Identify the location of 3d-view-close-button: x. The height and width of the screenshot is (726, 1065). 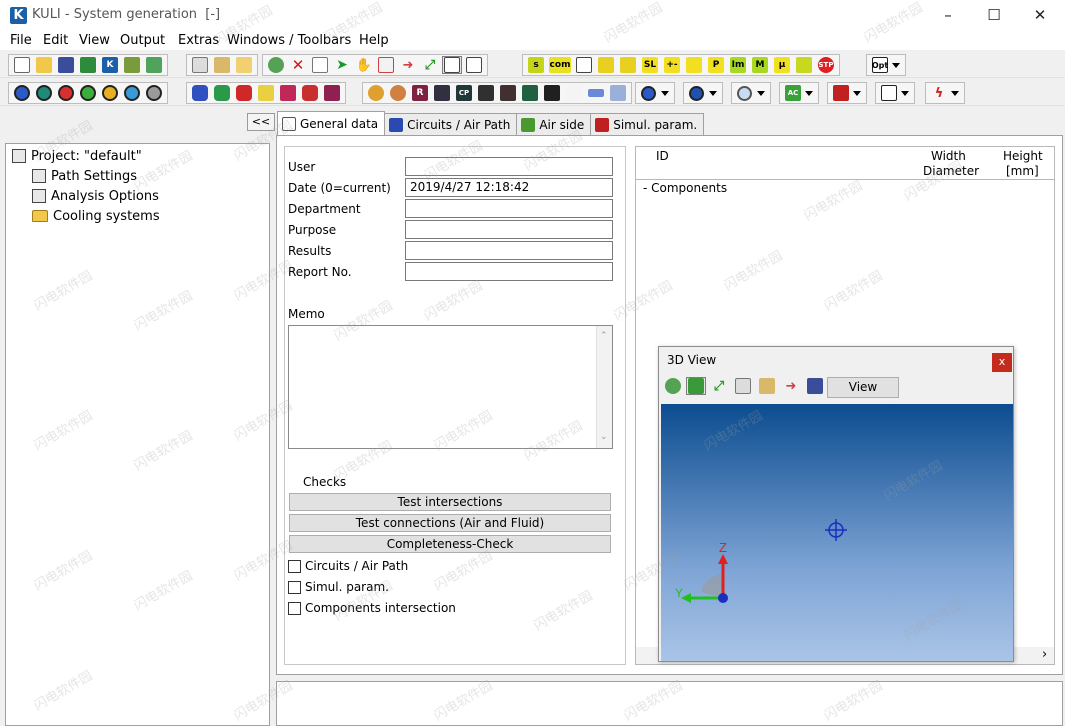
(1002, 362).